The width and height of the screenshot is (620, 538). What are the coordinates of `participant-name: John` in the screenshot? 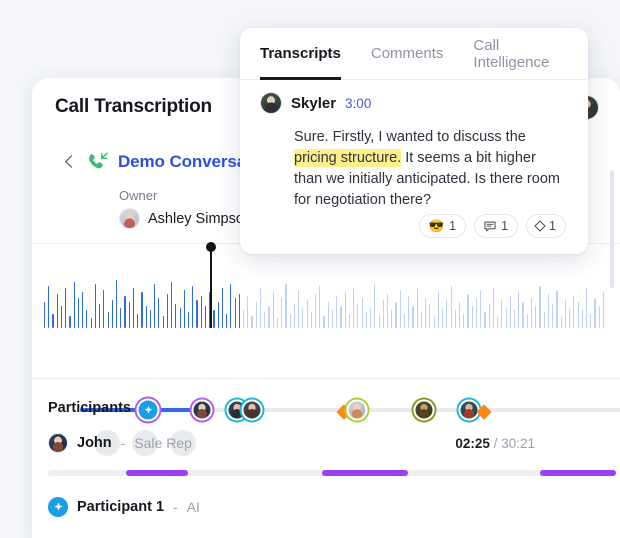 It's located at (94, 443).